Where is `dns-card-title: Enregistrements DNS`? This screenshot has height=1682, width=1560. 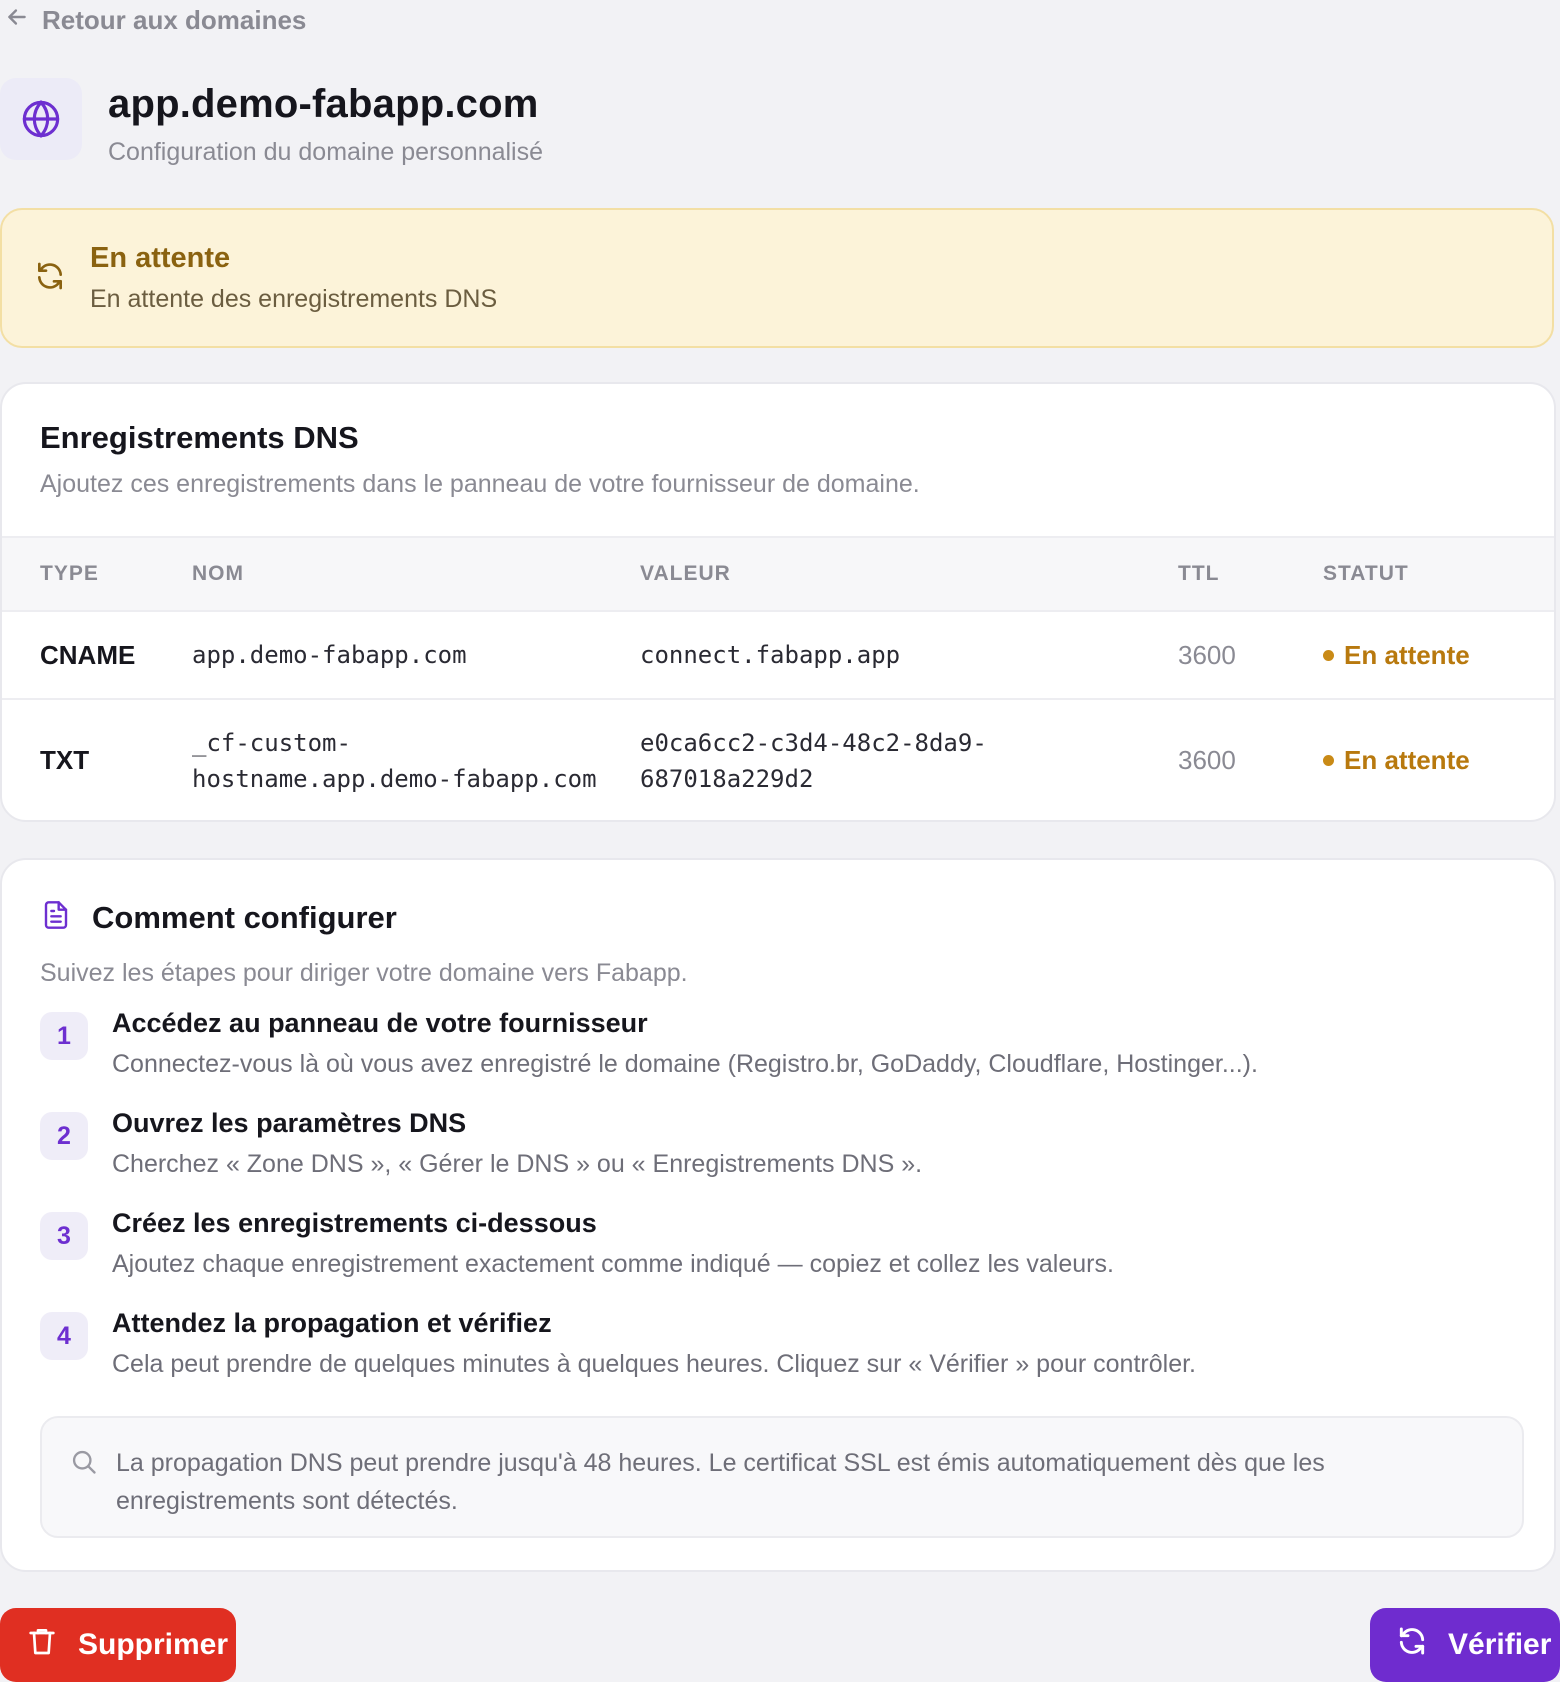
dns-card-title: Enregistrements DNS is located at coordinates (199, 437).